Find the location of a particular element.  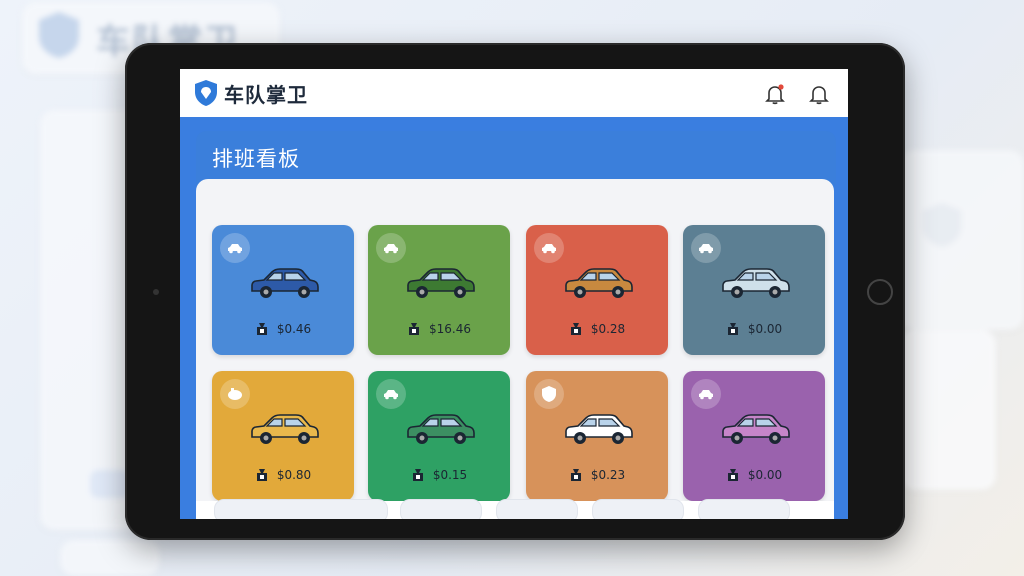

tile-amount: $0.28 is located at coordinates (608, 329).